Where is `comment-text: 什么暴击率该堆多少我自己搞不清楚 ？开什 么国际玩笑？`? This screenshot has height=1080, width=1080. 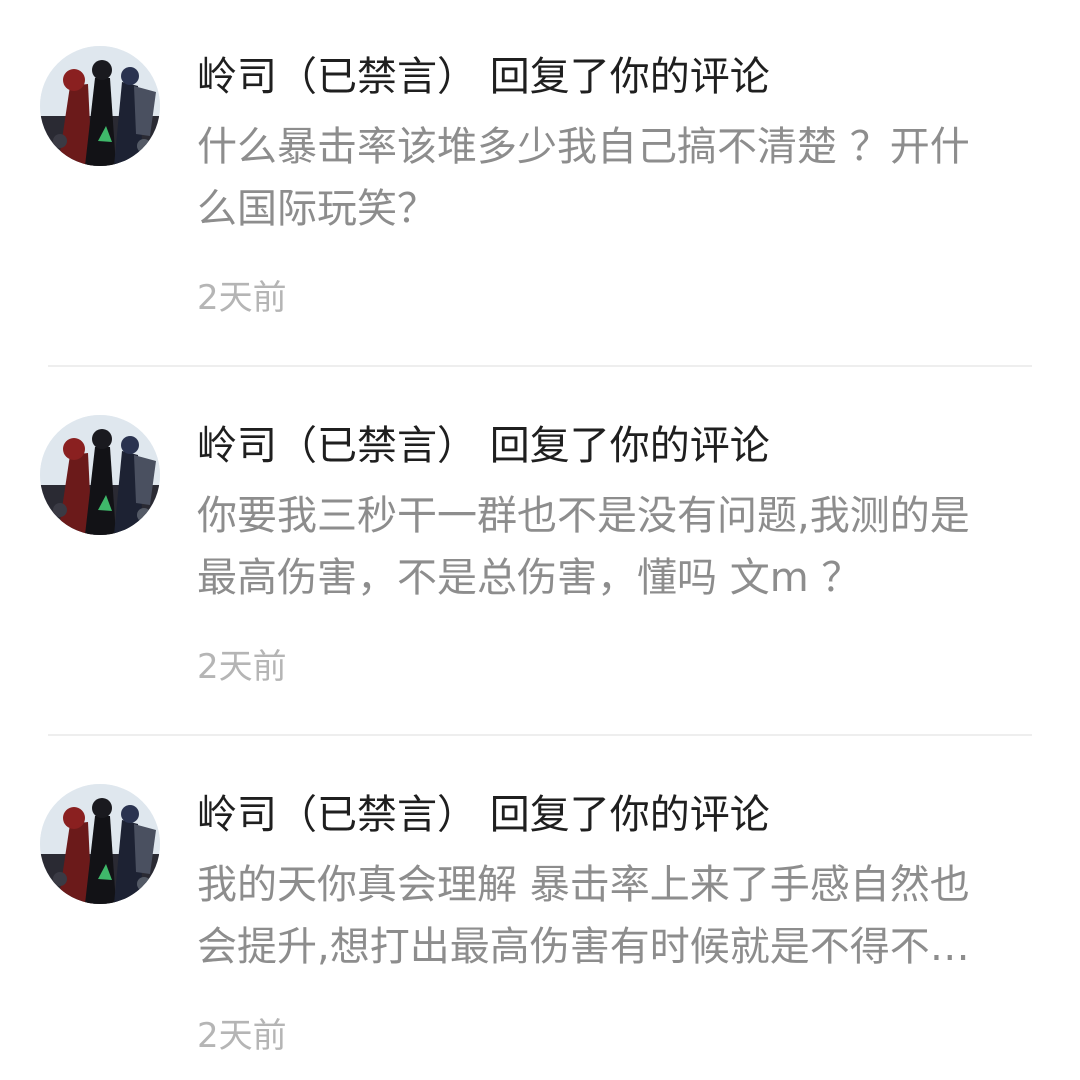
comment-text: 什么暴击率该堆多少我自己搞不清楚 ？开什 么国际玩笑？ is located at coordinates (607, 178).